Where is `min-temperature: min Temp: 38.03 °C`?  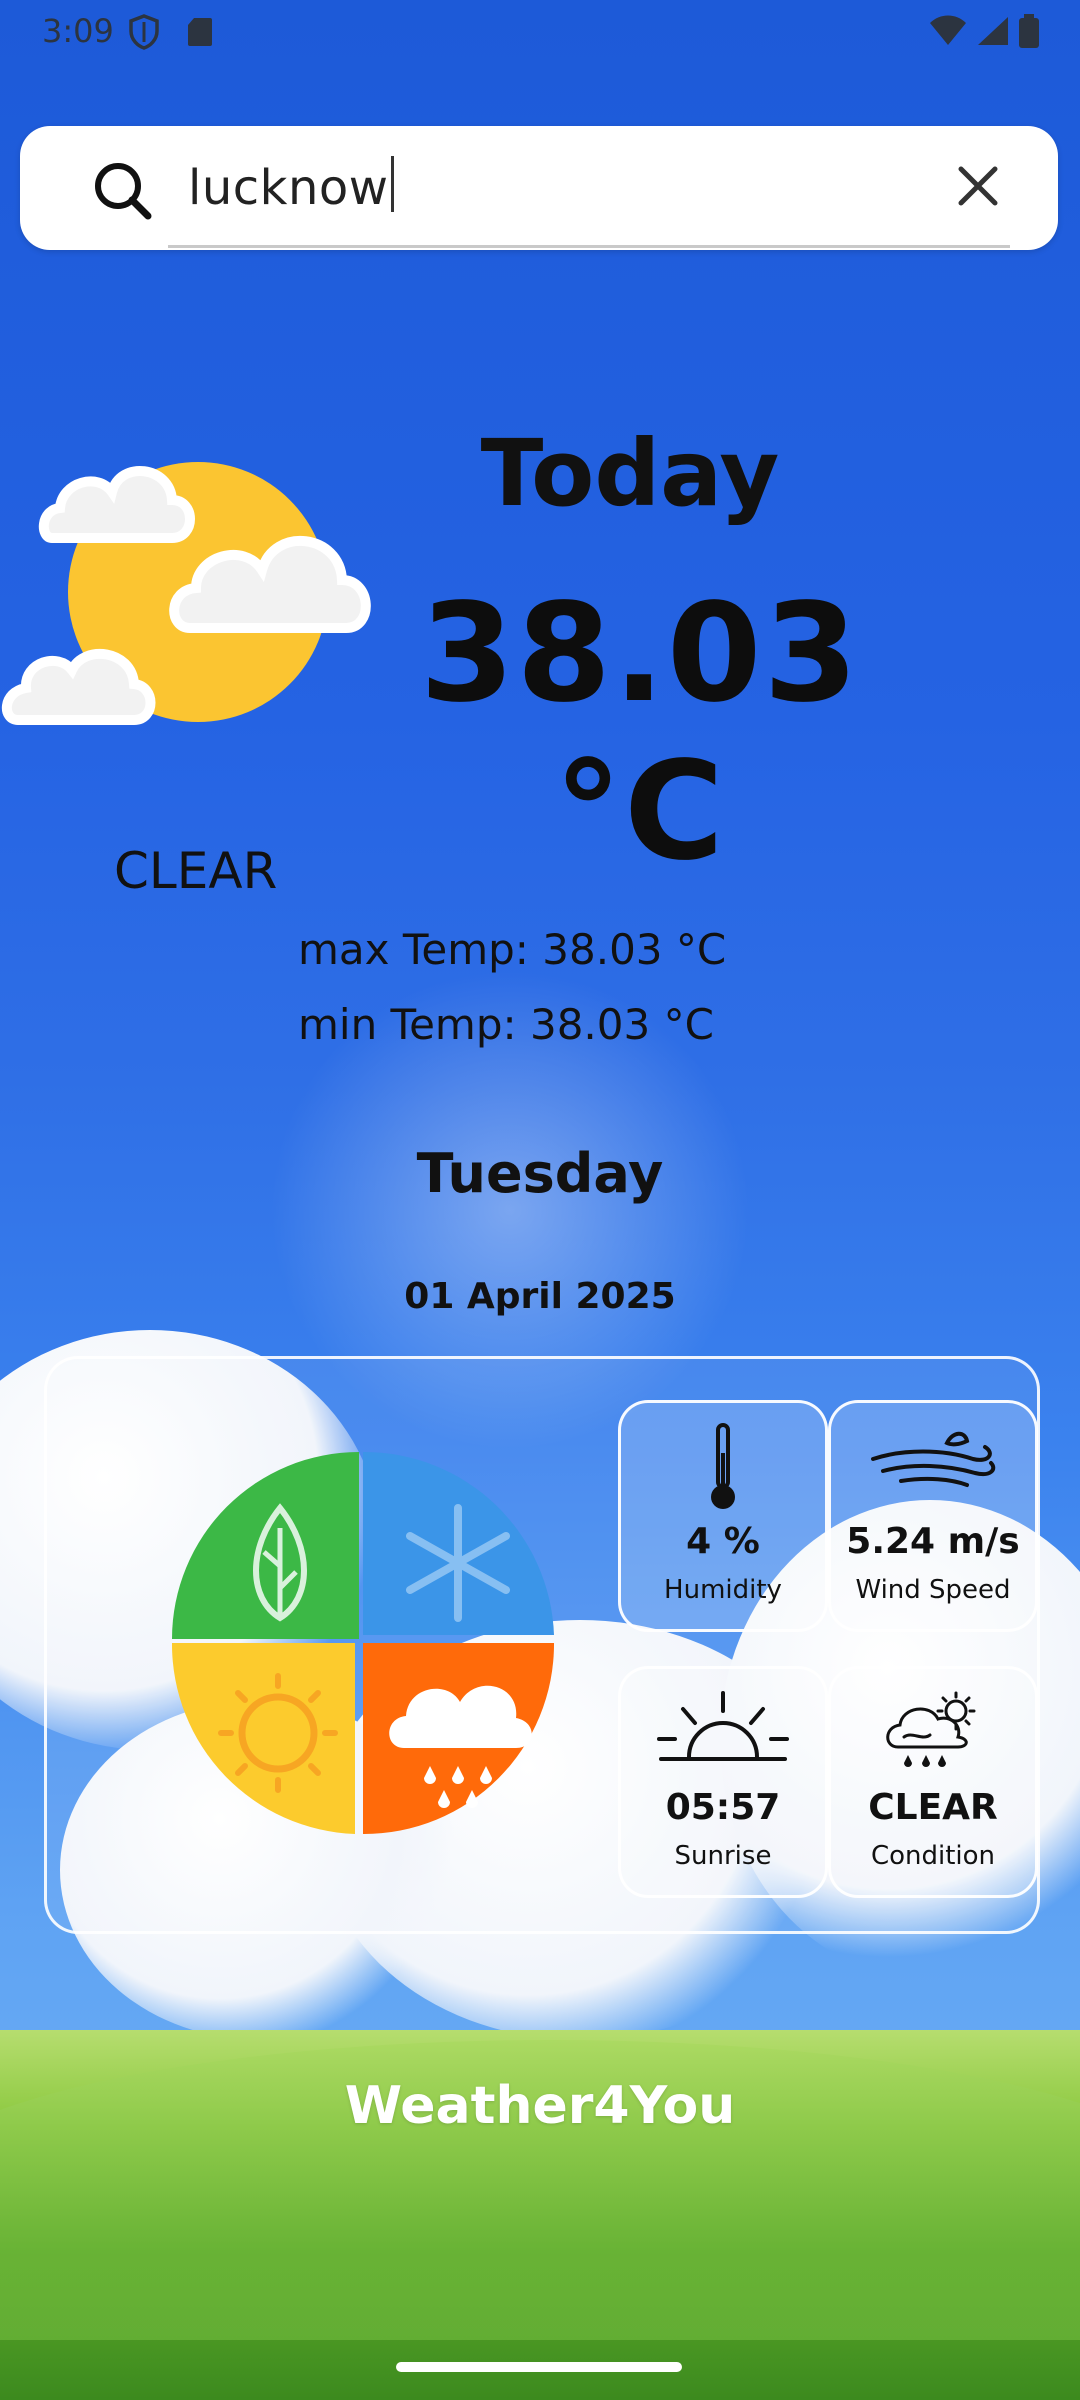
min-temperature: min Temp: 38.03 °C is located at coordinates (506, 1024).